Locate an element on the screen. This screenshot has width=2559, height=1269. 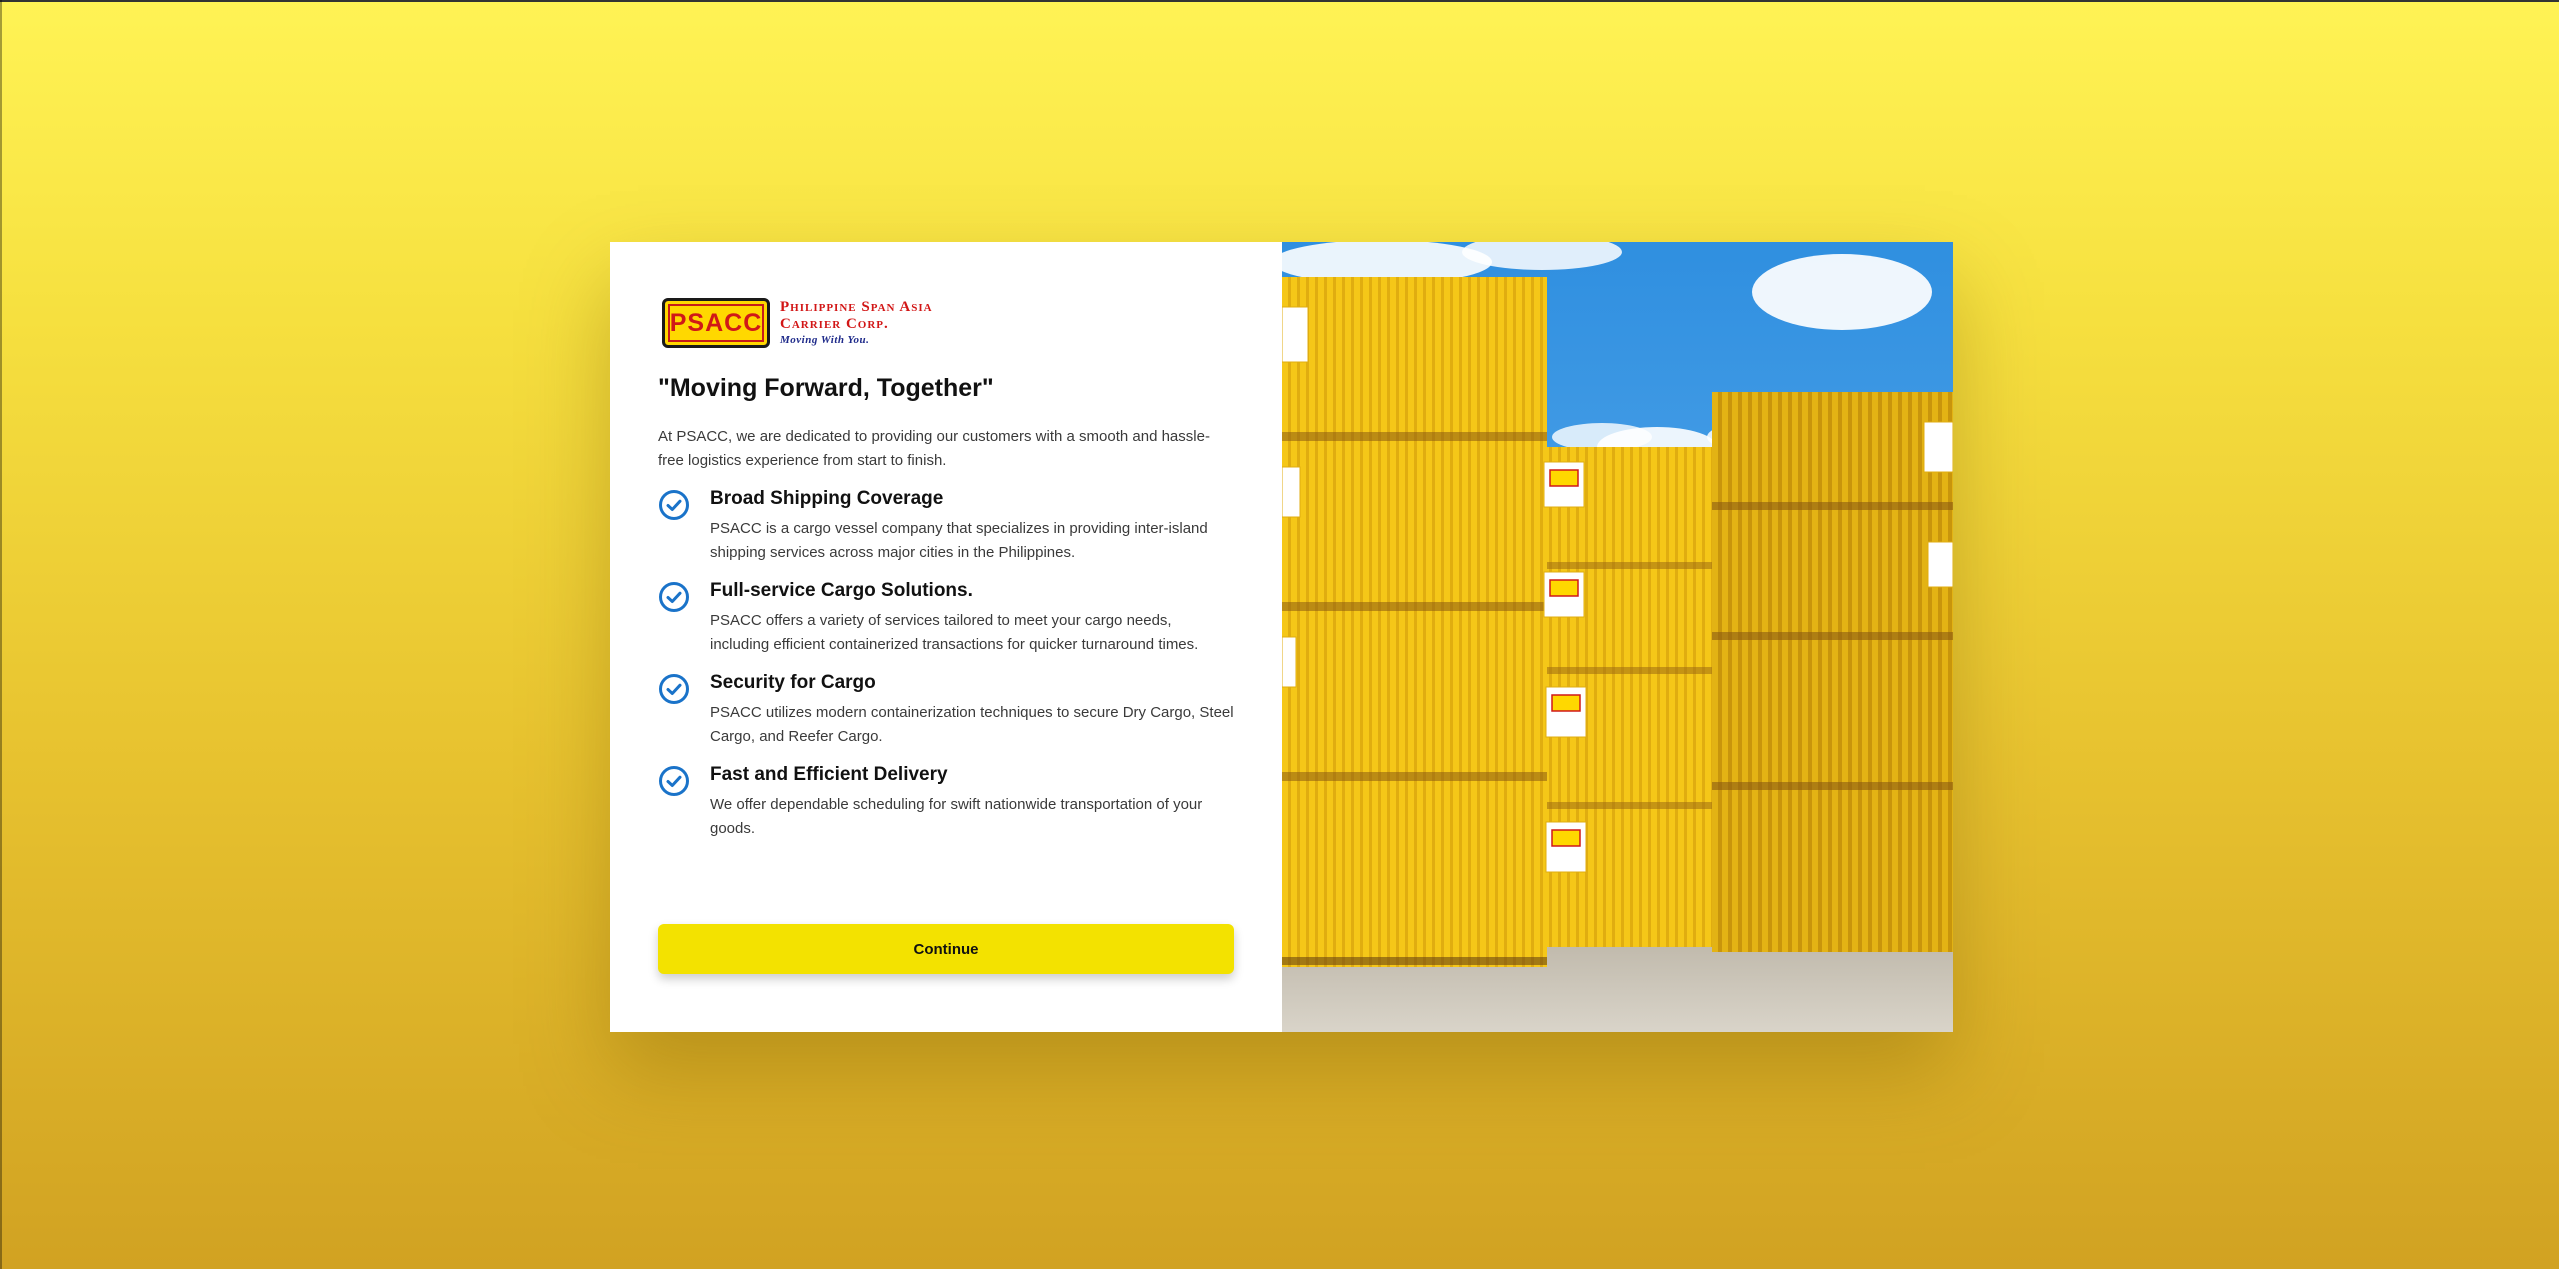
feature-title: Security for Cargo is located at coordinates (793, 682).